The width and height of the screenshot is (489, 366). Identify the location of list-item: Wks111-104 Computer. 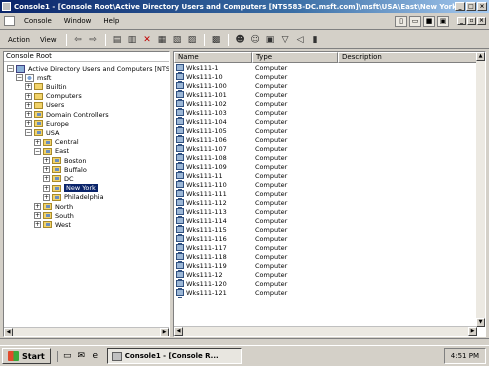
(325, 122).